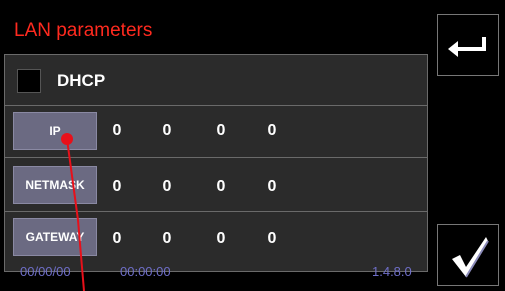 The width and height of the screenshot is (505, 291). Describe the element at coordinates (75, 214) in the screenshot. I see `annotation-pointer-line` at that location.